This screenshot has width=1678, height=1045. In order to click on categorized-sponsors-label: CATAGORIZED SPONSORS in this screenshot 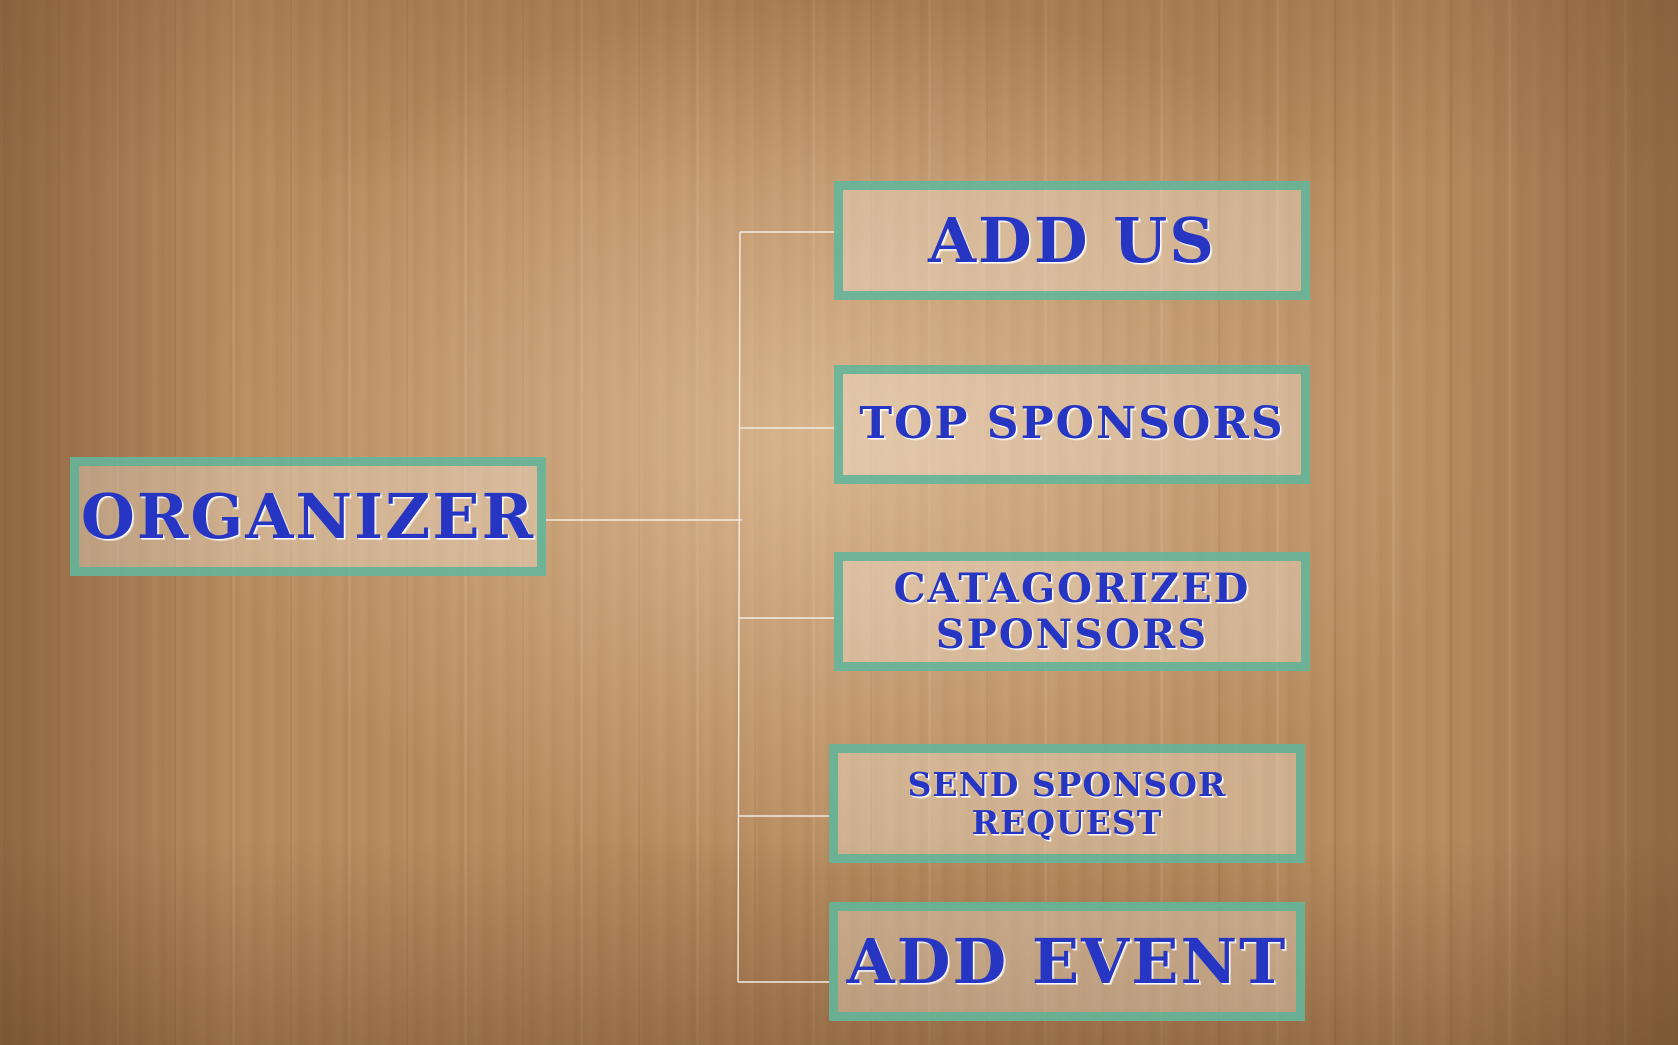, I will do `click(1072, 611)`.